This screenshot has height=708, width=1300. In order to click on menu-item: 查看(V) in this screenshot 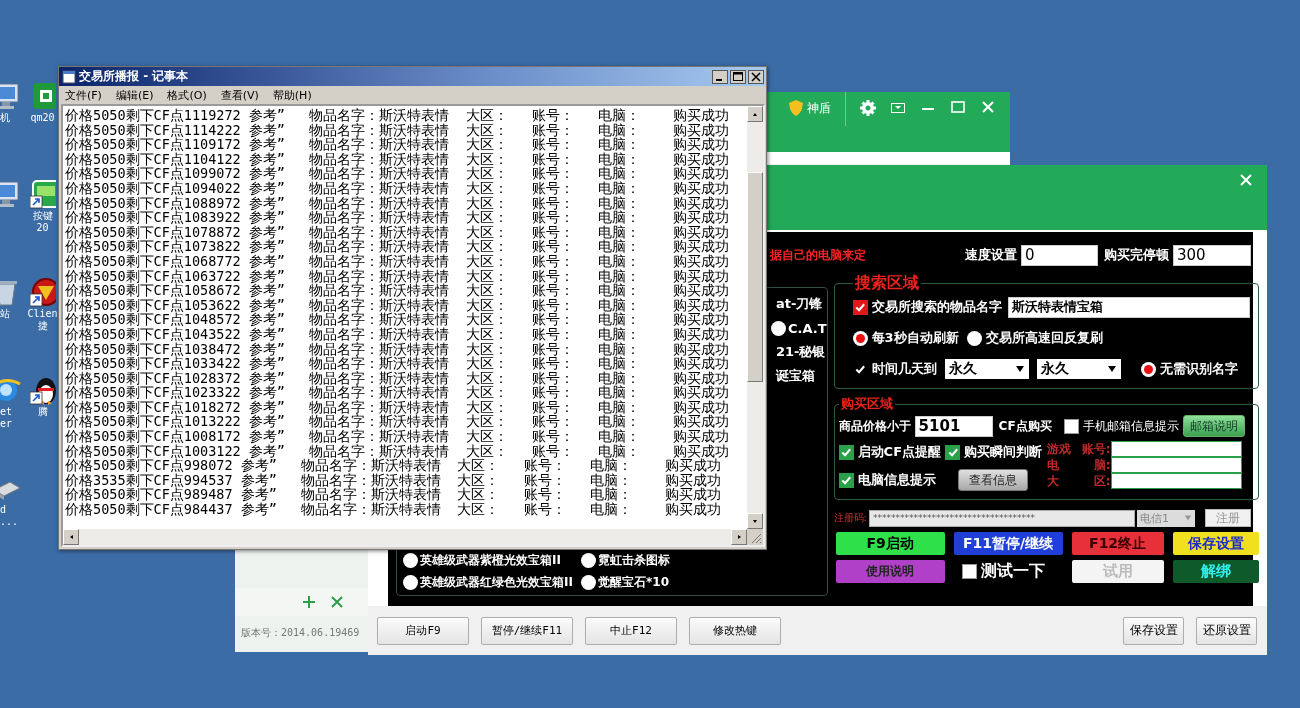, I will do `click(239, 95)`.